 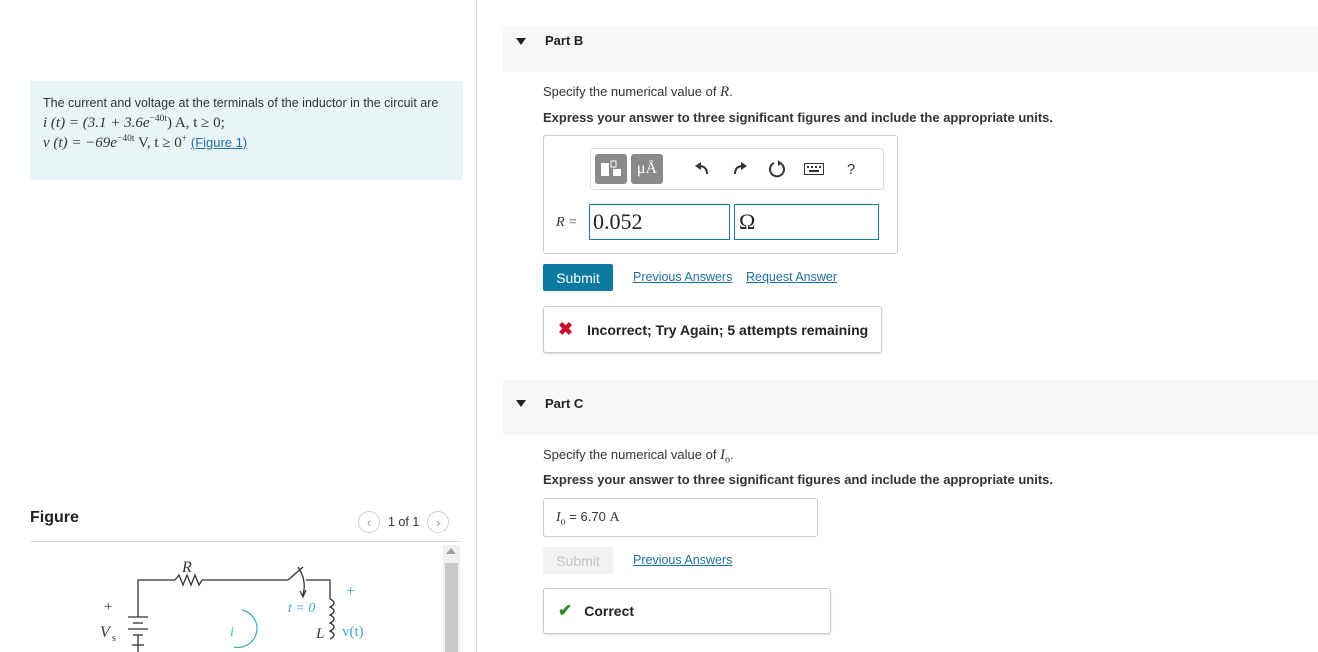 I want to click on figure-pager: ‹ 1 of 1 ›, so click(x=404, y=522).